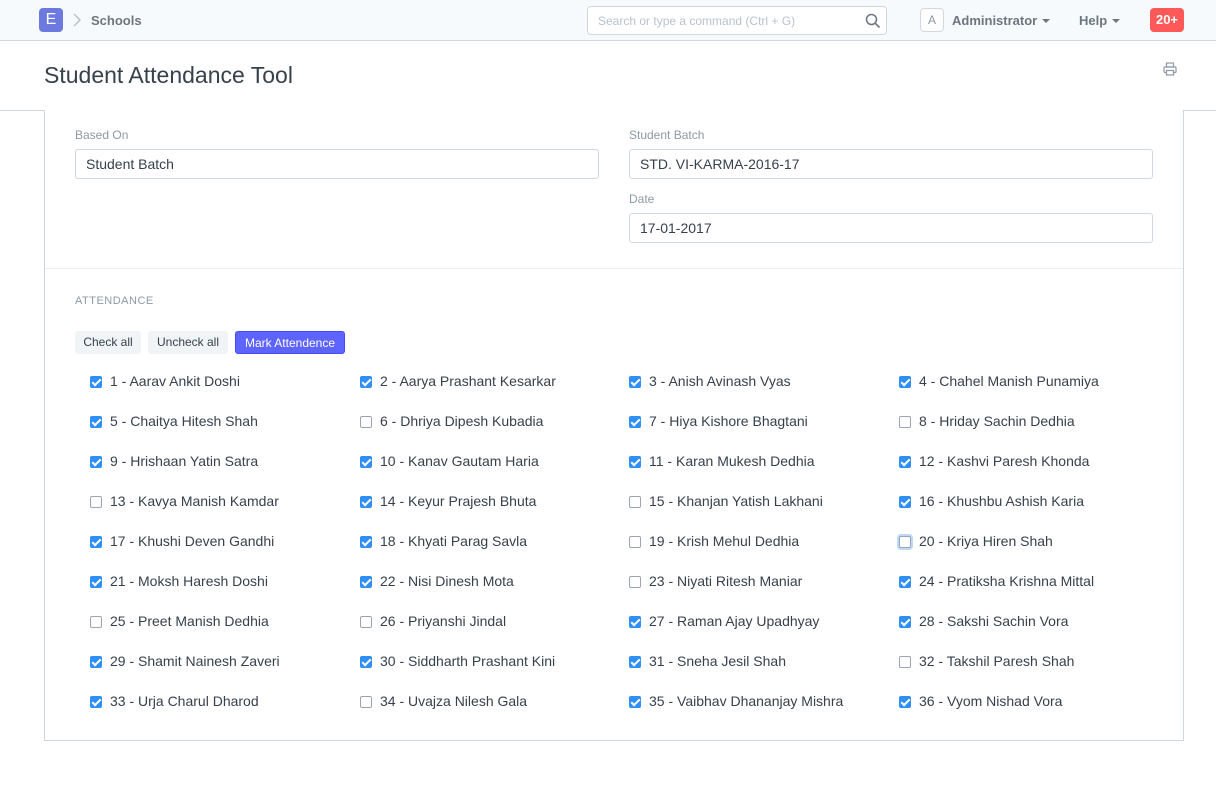 Image resolution: width=1216 pixels, height=787 pixels. What do you see at coordinates (458, 501) in the screenshot?
I see `student-name: 14 - Keyur Prajesh Bhuta` at bounding box center [458, 501].